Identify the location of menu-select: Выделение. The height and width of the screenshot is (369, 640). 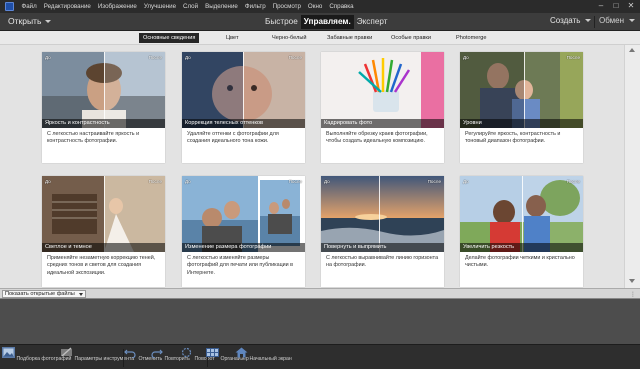
(222, 6).